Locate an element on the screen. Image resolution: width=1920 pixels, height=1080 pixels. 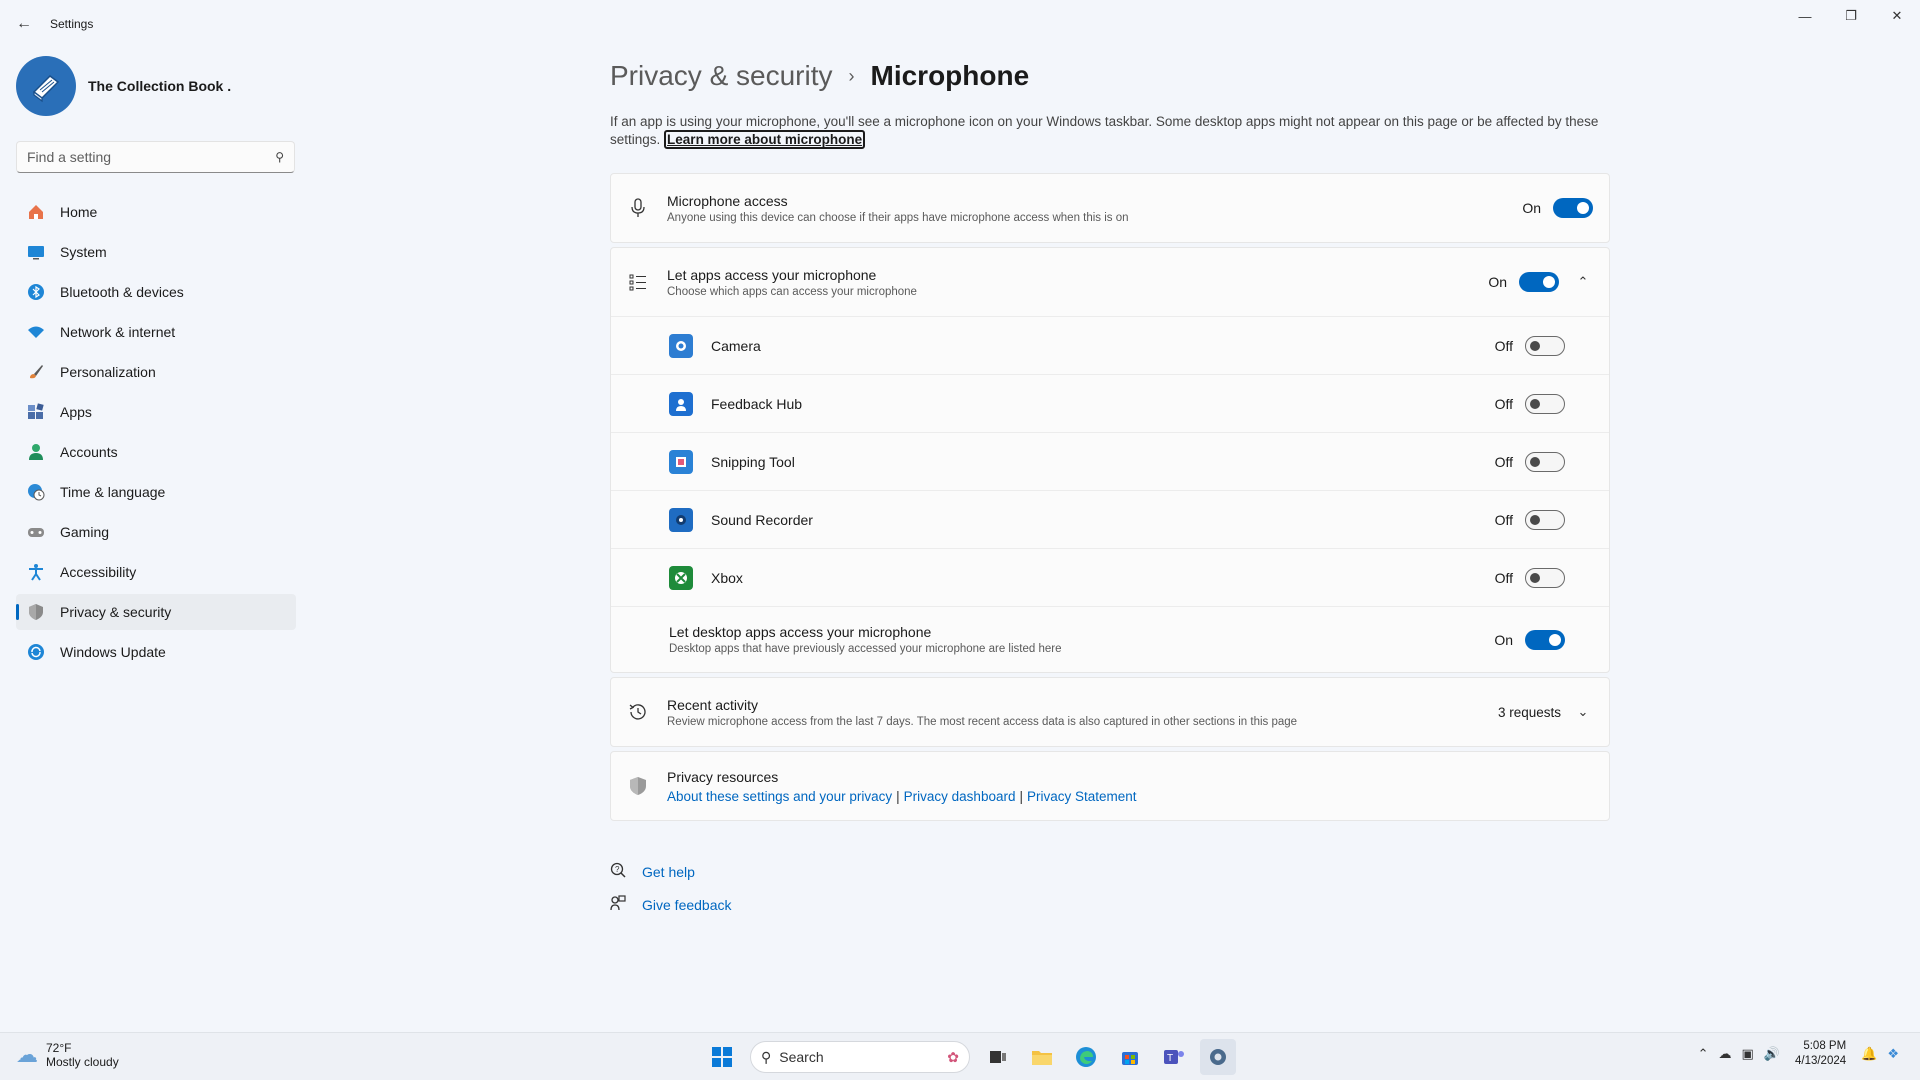
avatar is located at coordinates (46, 86).